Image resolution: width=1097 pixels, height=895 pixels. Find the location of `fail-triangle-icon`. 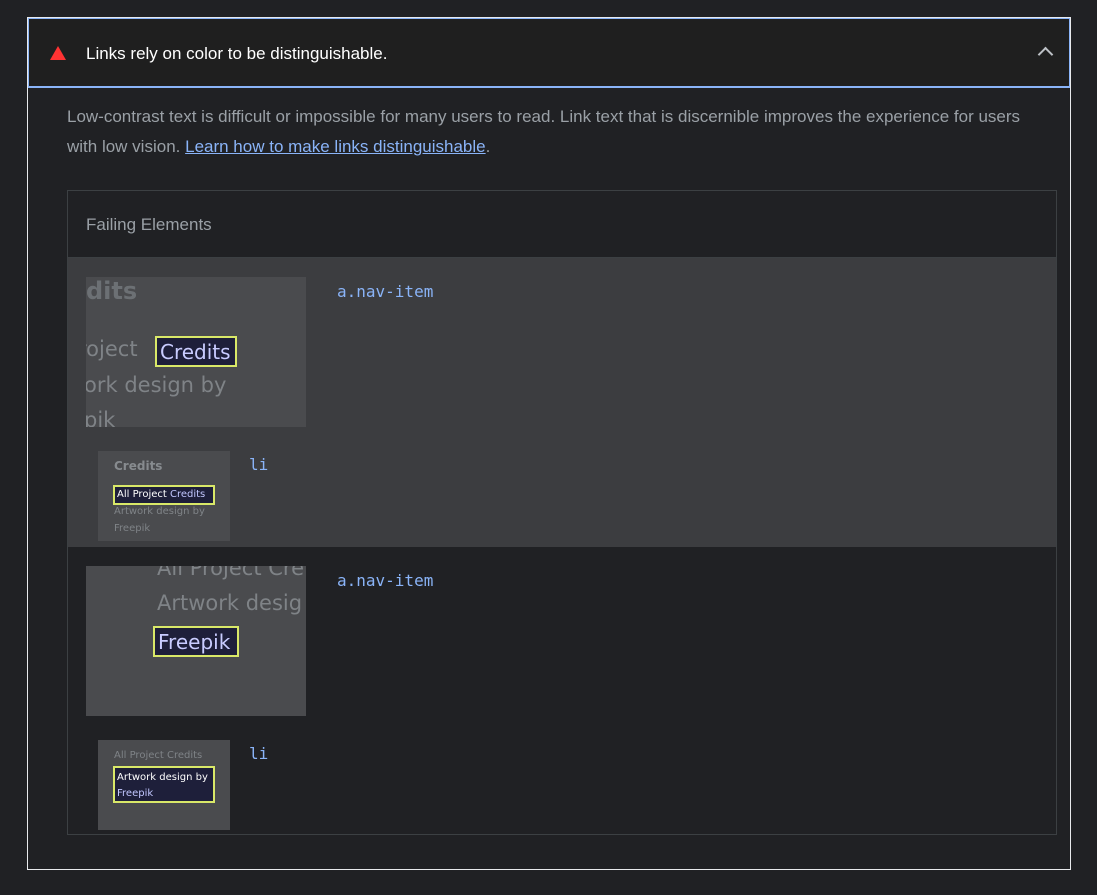

fail-triangle-icon is located at coordinates (58, 53).